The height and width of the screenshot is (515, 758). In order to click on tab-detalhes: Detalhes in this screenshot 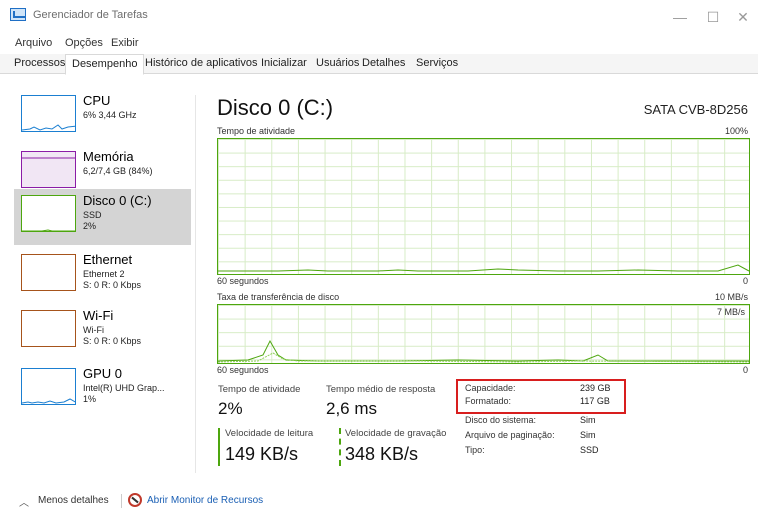, I will do `click(383, 63)`.